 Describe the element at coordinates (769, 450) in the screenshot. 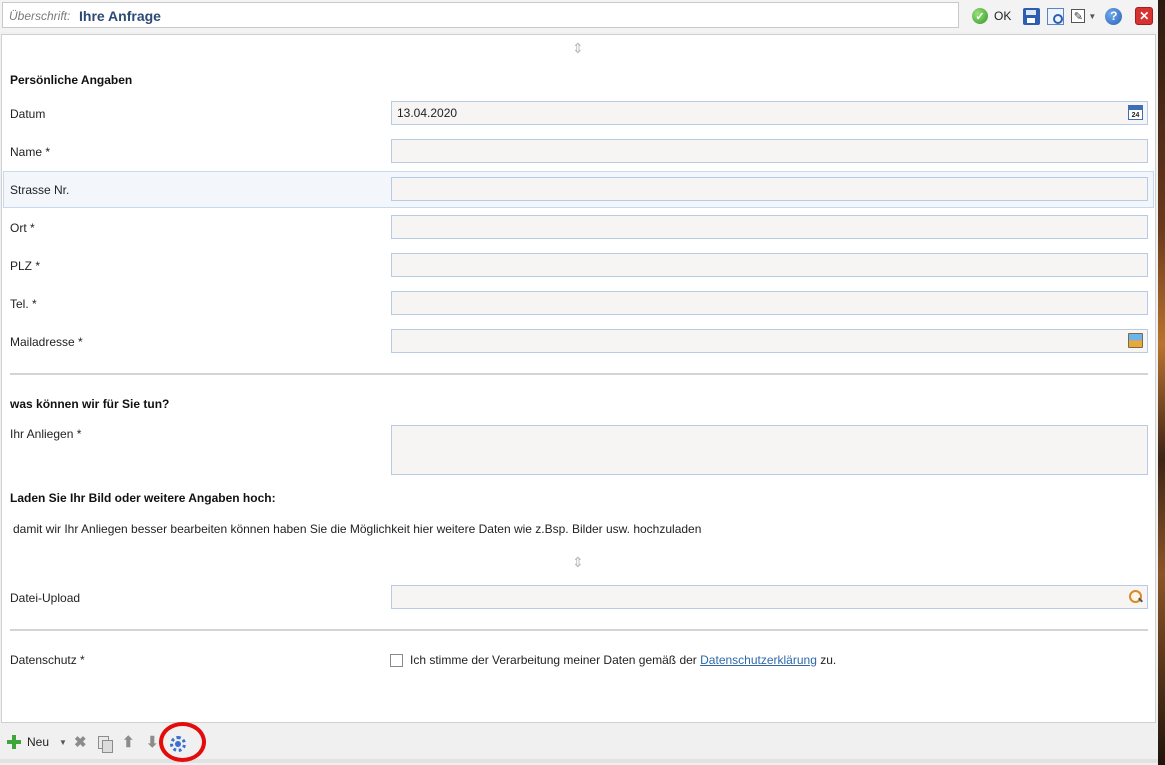

I see `anliegen-textarea` at that location.